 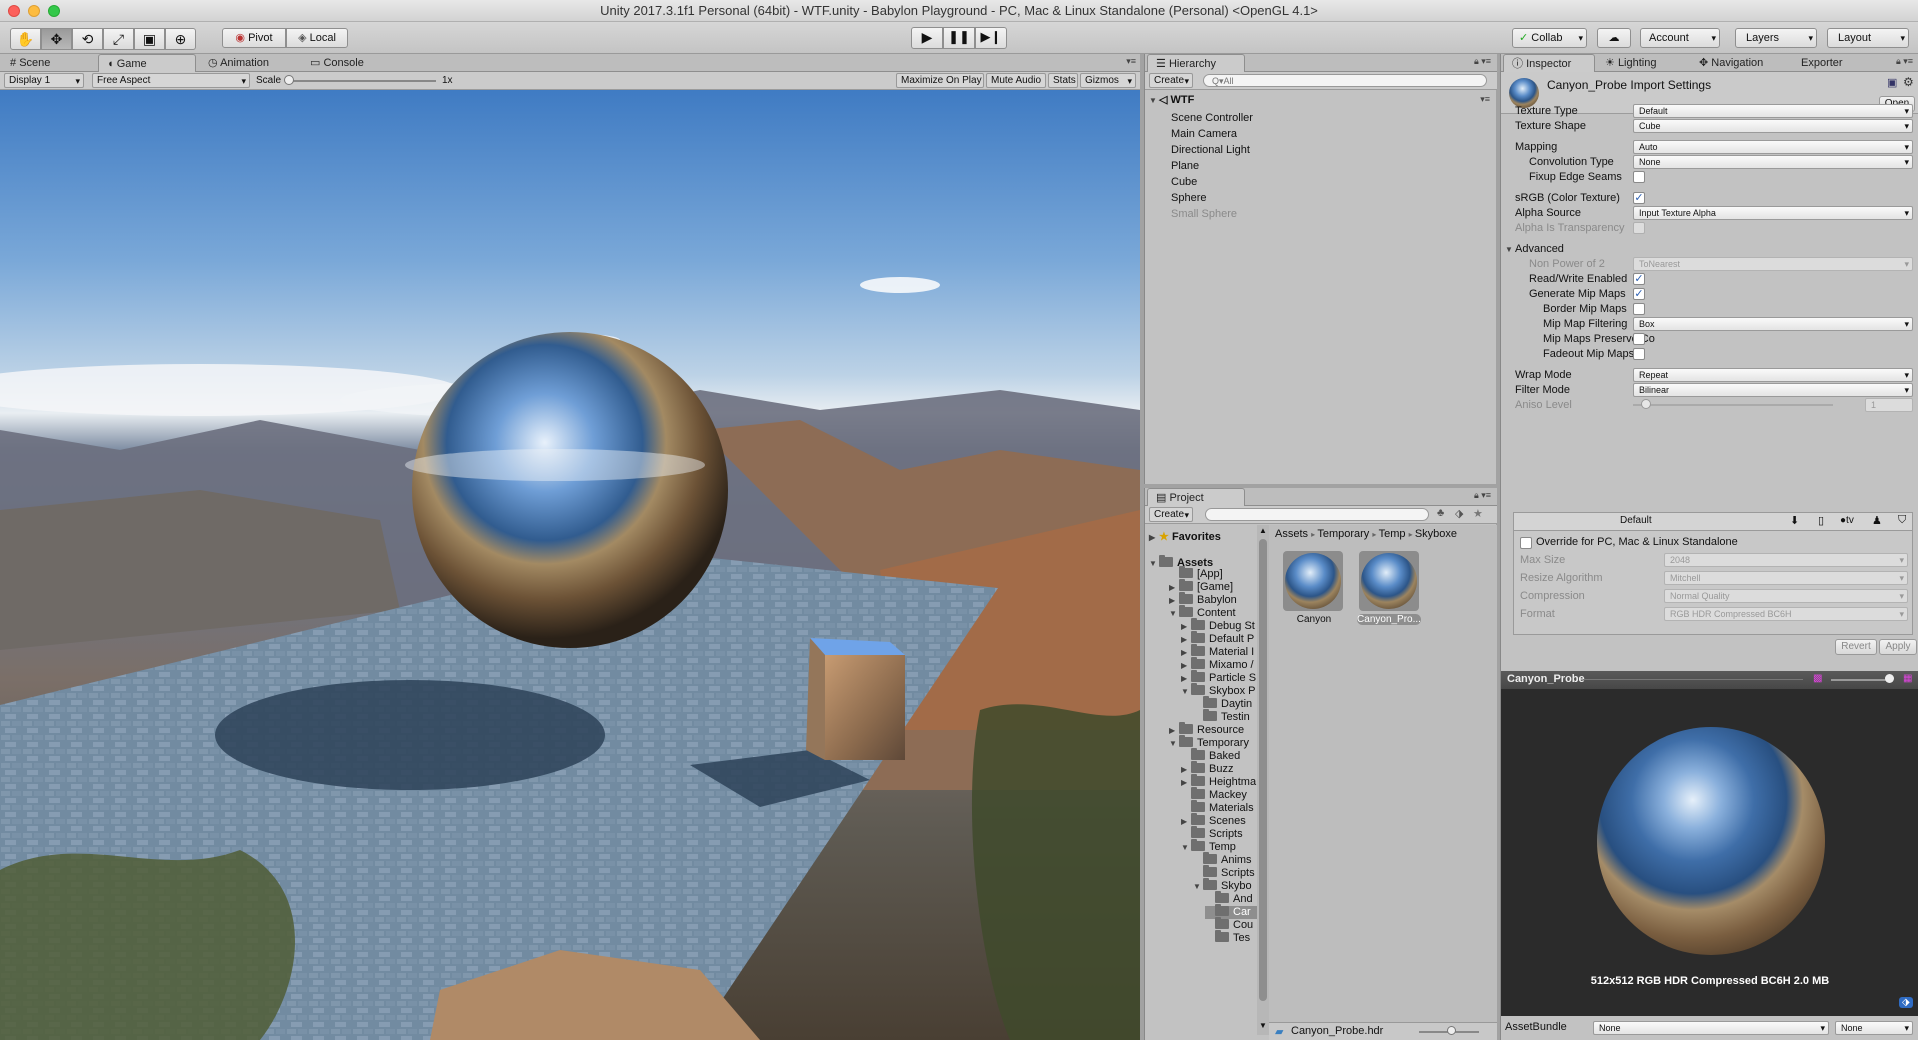 I want to click on tab-scene: # Scene, so click(x=48, y=63).